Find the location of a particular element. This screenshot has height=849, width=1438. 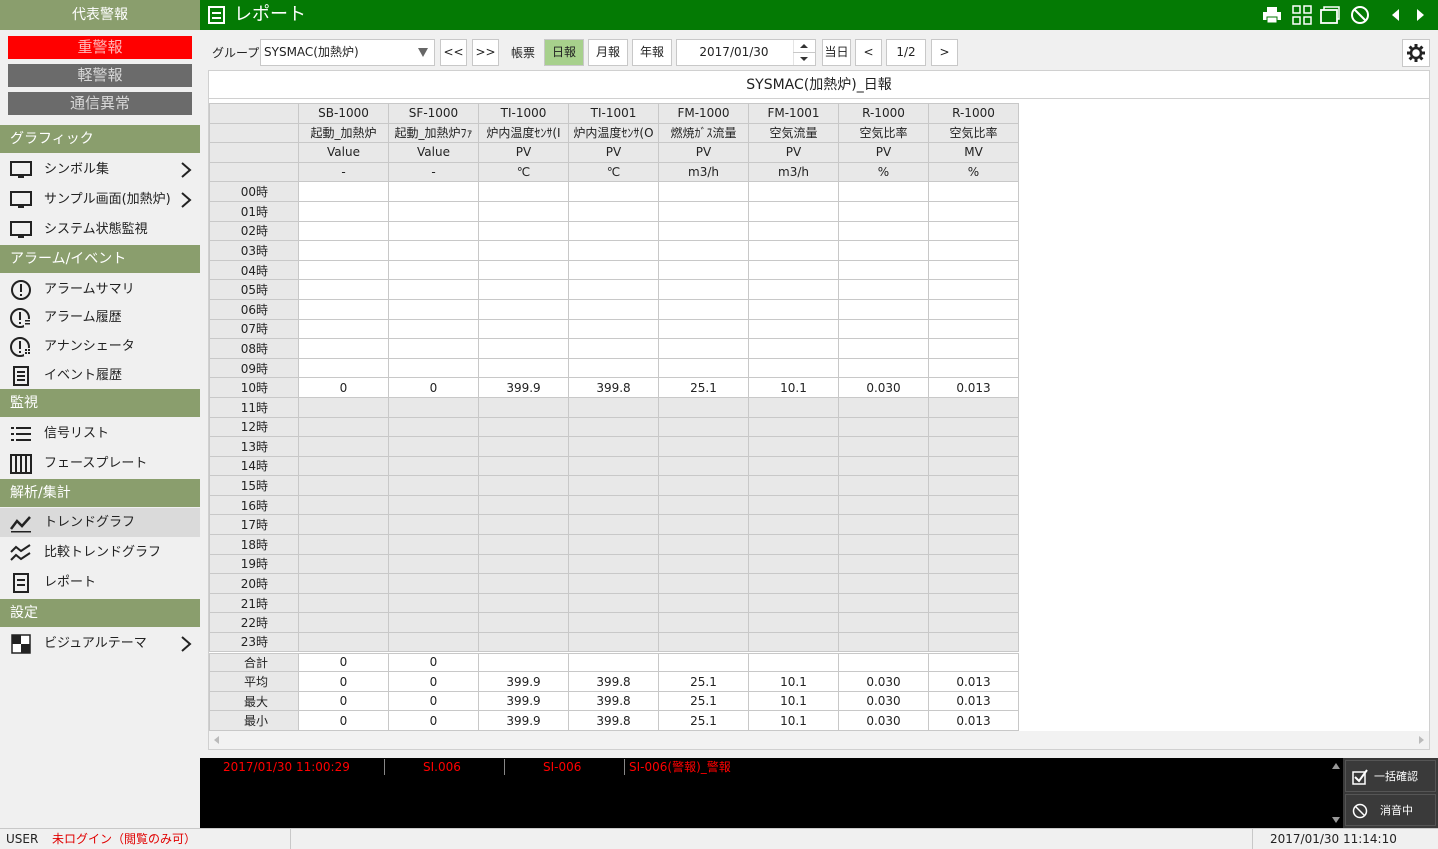

summary-cell: 25.1 is located at coordinates (703, 701).